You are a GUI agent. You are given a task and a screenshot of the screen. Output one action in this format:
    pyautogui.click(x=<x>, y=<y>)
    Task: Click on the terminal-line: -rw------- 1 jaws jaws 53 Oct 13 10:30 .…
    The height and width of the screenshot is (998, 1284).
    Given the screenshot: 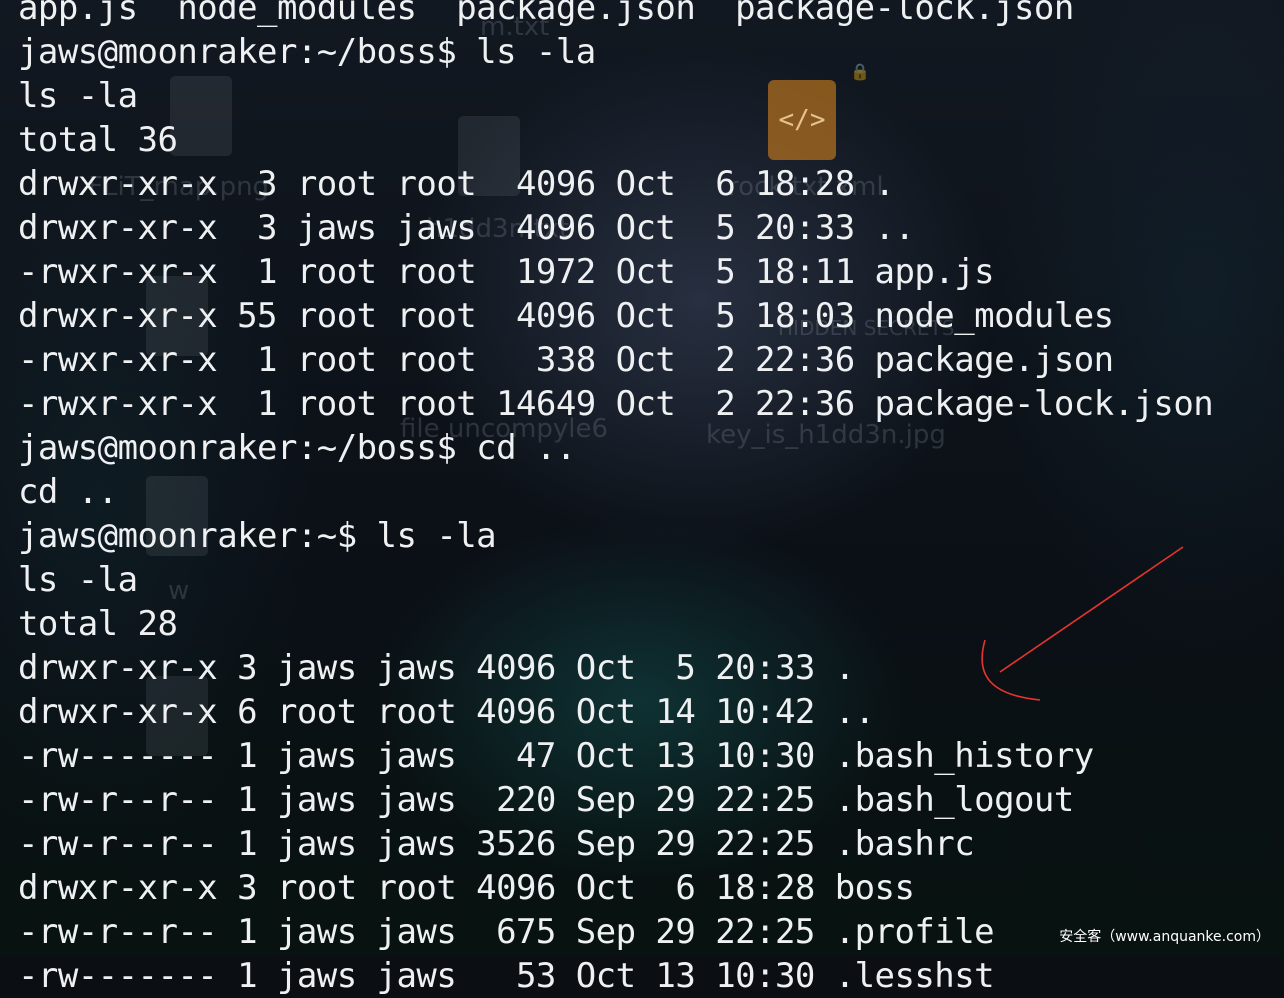 What is the action you would take?
    pyautogui.click(x=506, y=976)
    